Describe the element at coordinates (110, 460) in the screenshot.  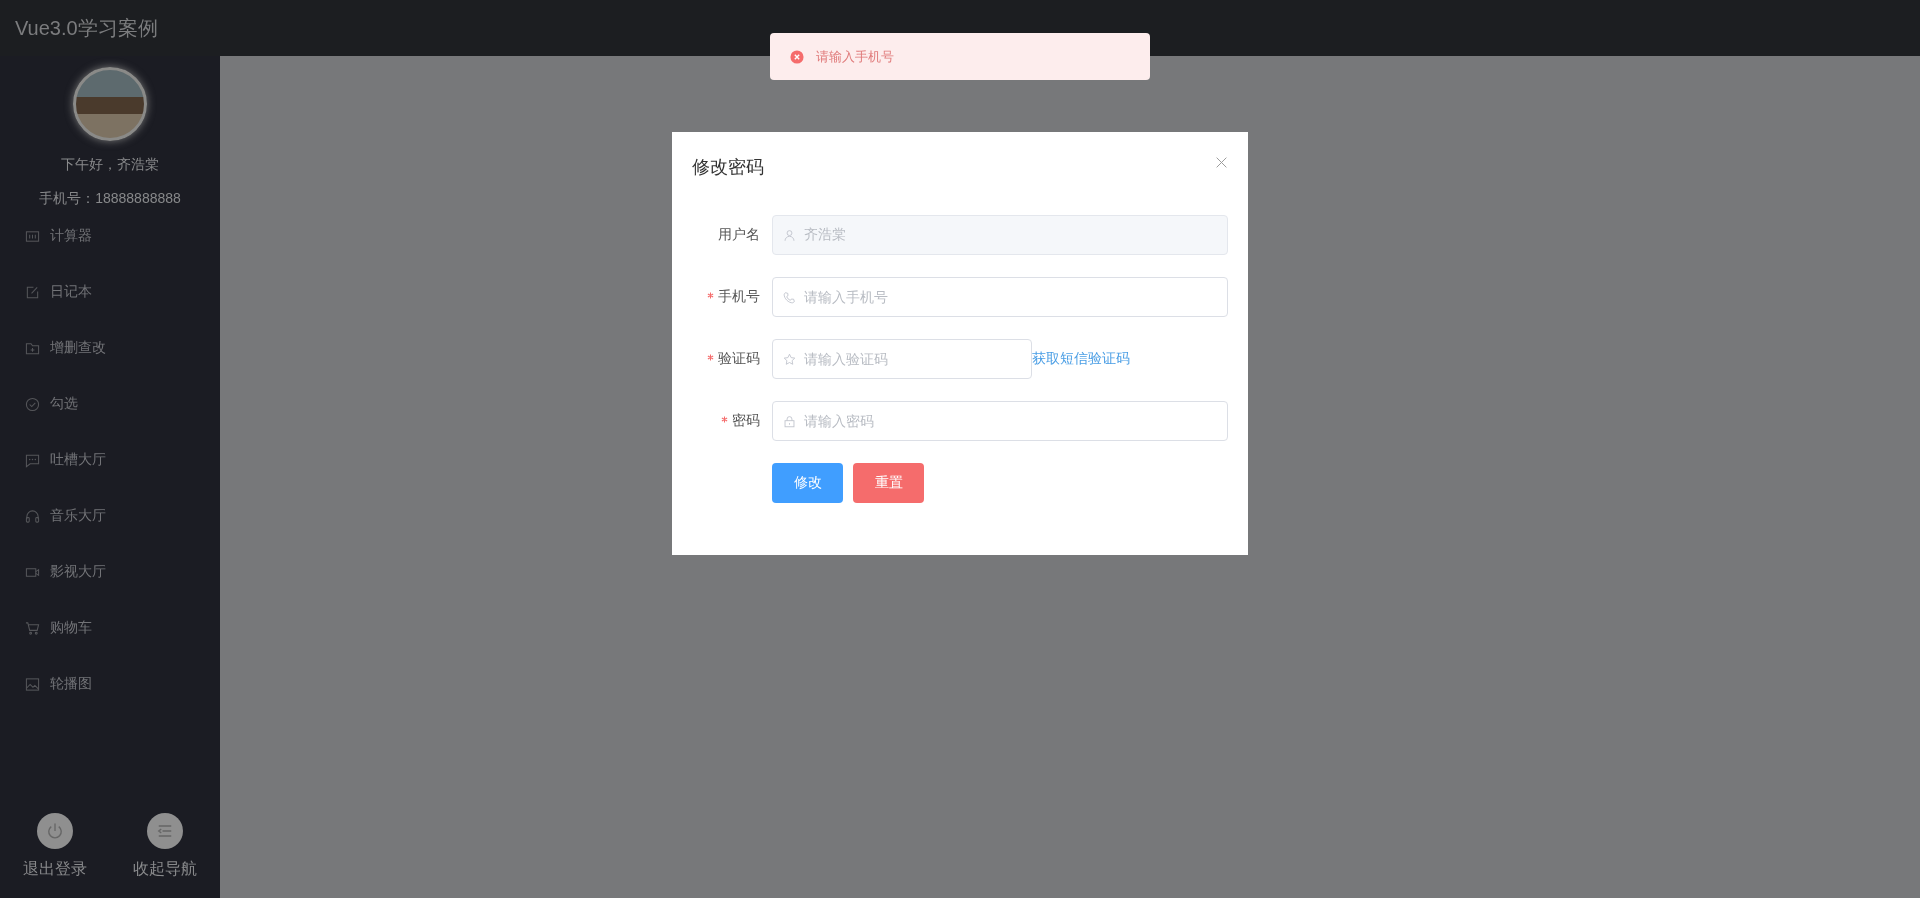
I see `menu-item: 吐槽大厅` at that location.